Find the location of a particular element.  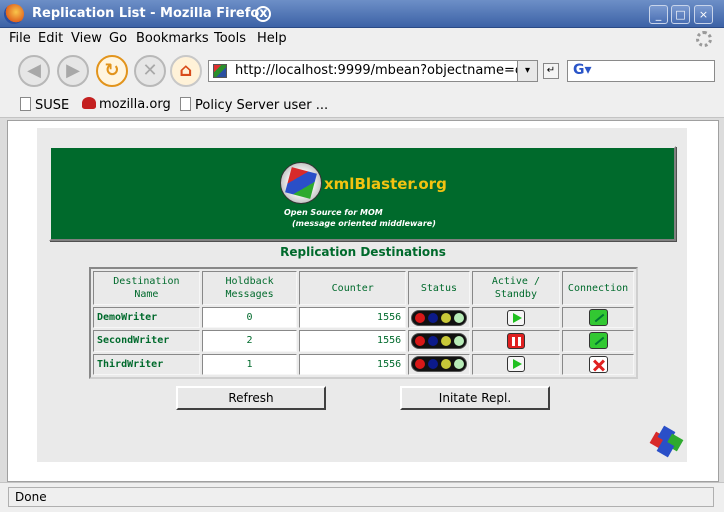

status-text: Done is located at coordinates (361, 497).